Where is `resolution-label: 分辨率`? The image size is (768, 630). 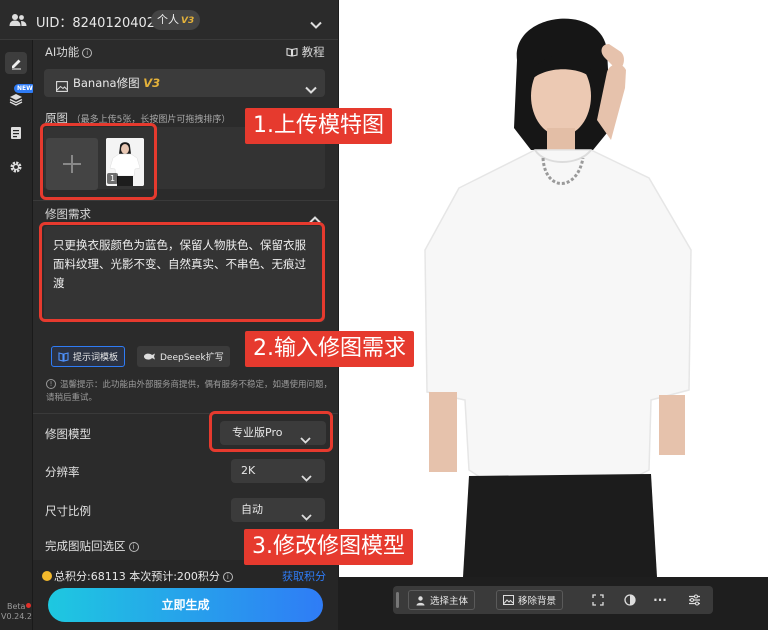 resolution-label: 分辨率 is located at coordinates (62, 472).